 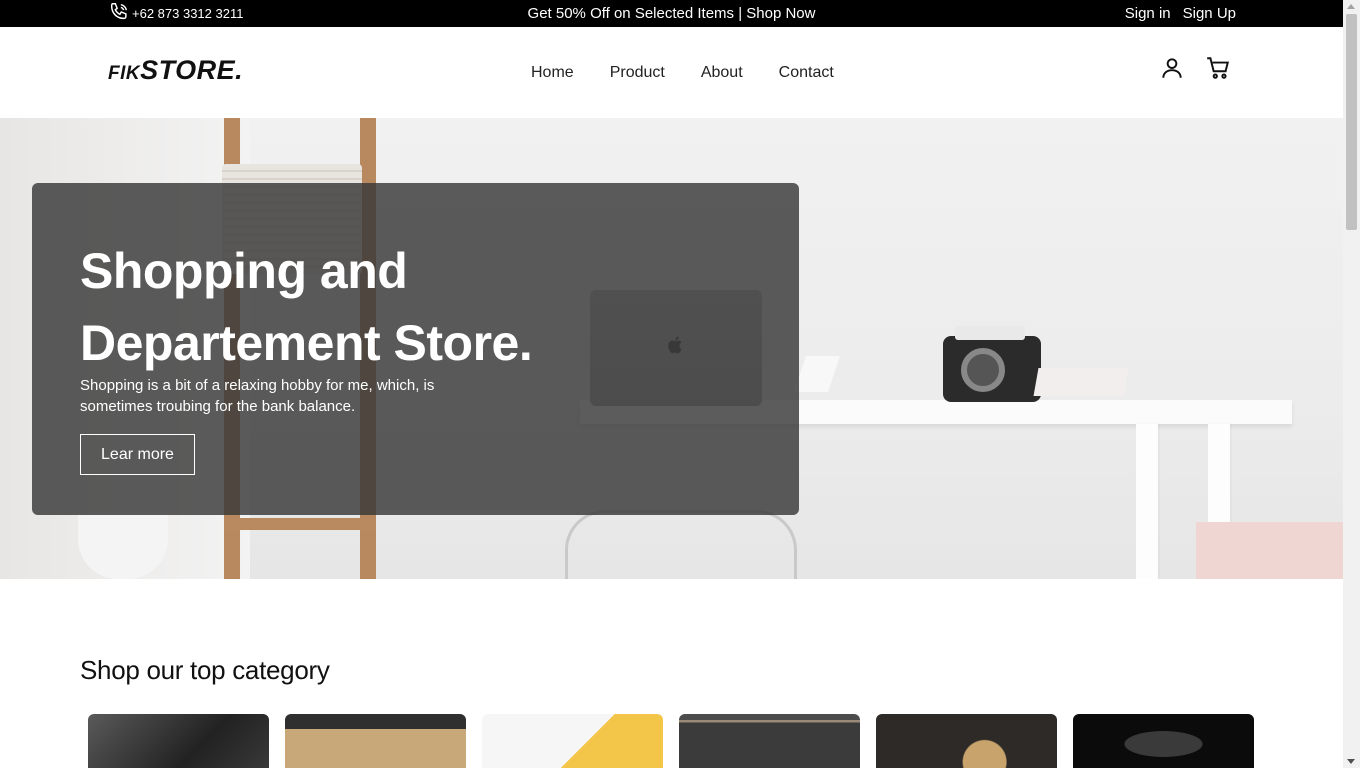 I want to click on main-header: FIK STORE. Home Product About Contact, so click(x=671, y=72).